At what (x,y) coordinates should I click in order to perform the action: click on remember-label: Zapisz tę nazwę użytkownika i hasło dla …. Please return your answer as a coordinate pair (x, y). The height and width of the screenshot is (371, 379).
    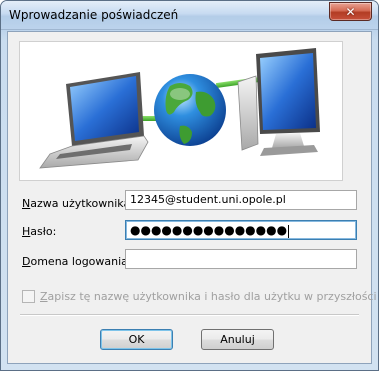
    Looking at the image, I should click on (208, 296).